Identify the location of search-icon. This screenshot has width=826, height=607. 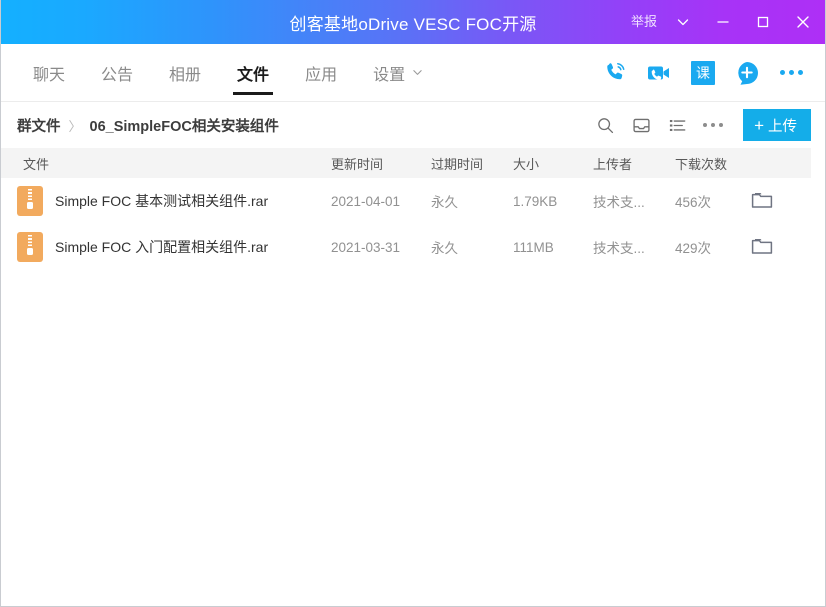
(605, 125).